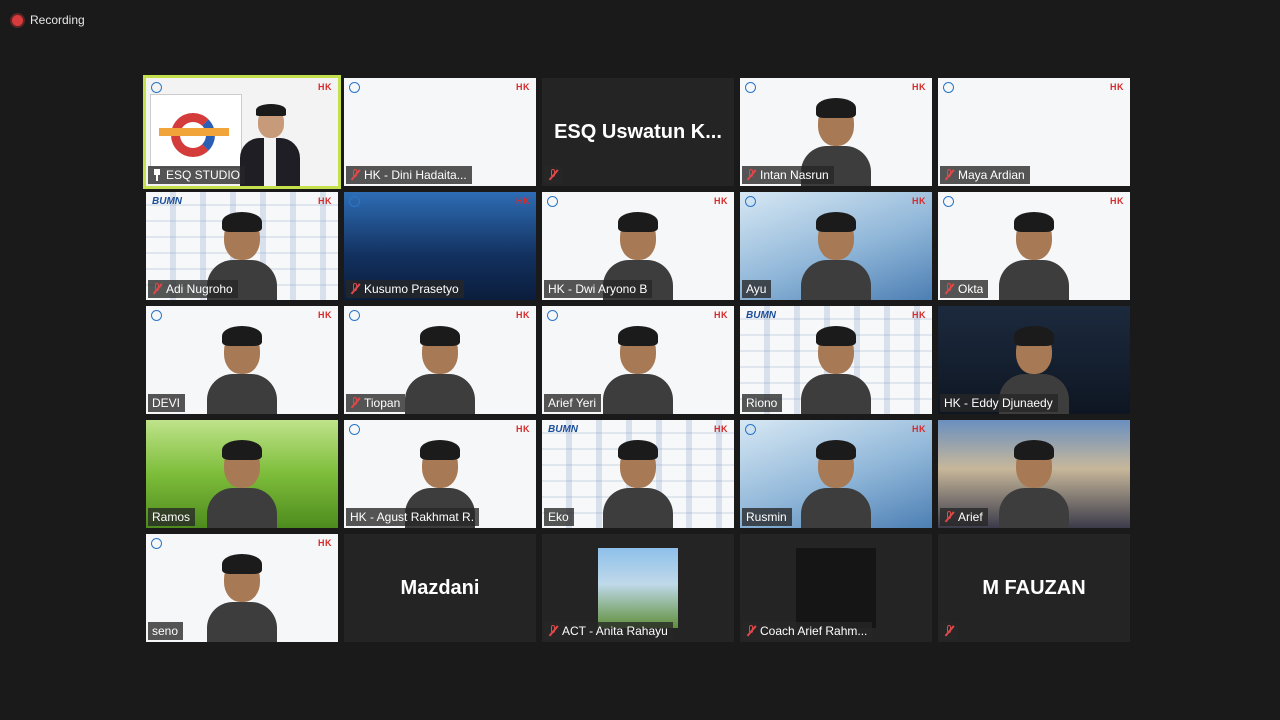 This screenshot has height=720, width=1280. I want to click on participant-tile: HK Intan Nasrun, so click(836, 132).